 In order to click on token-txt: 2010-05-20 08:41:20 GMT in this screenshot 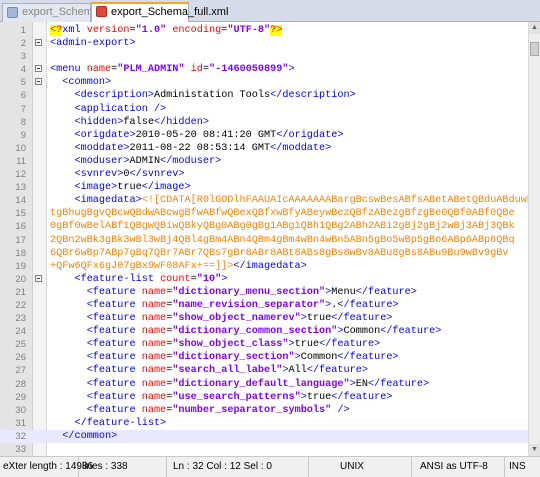, I will do `click(206, 135)`.